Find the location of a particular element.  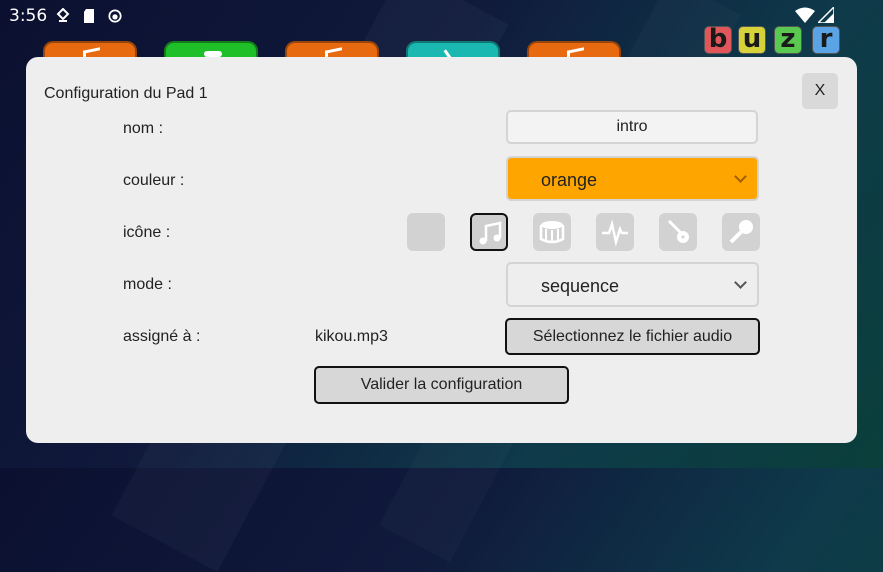

data-saver-icon is located at coordinates (63, 15).